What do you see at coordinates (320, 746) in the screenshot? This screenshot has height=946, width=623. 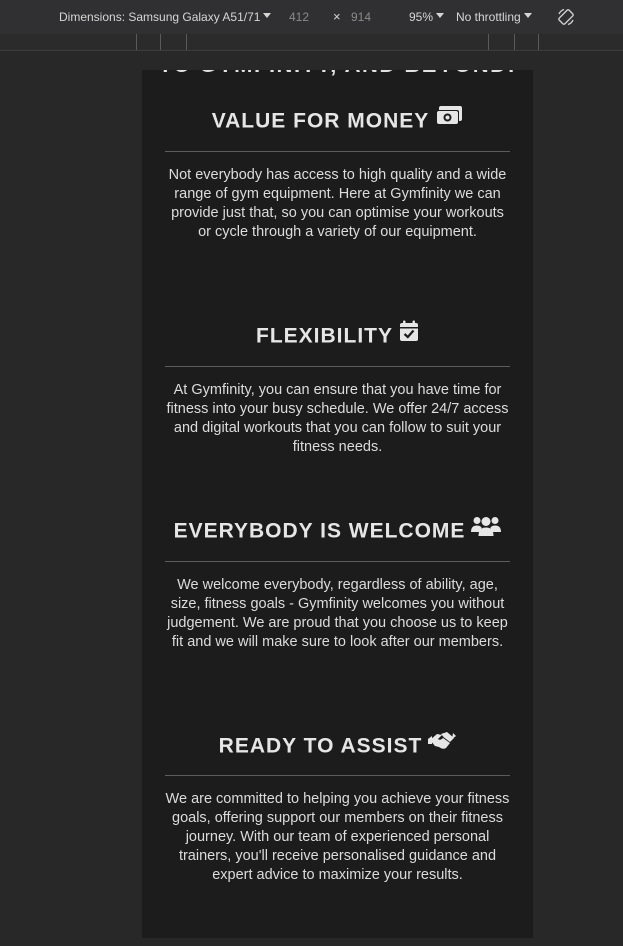 I see `section-title-text: READY TO ASSIST` at bounding box center [320, 746].